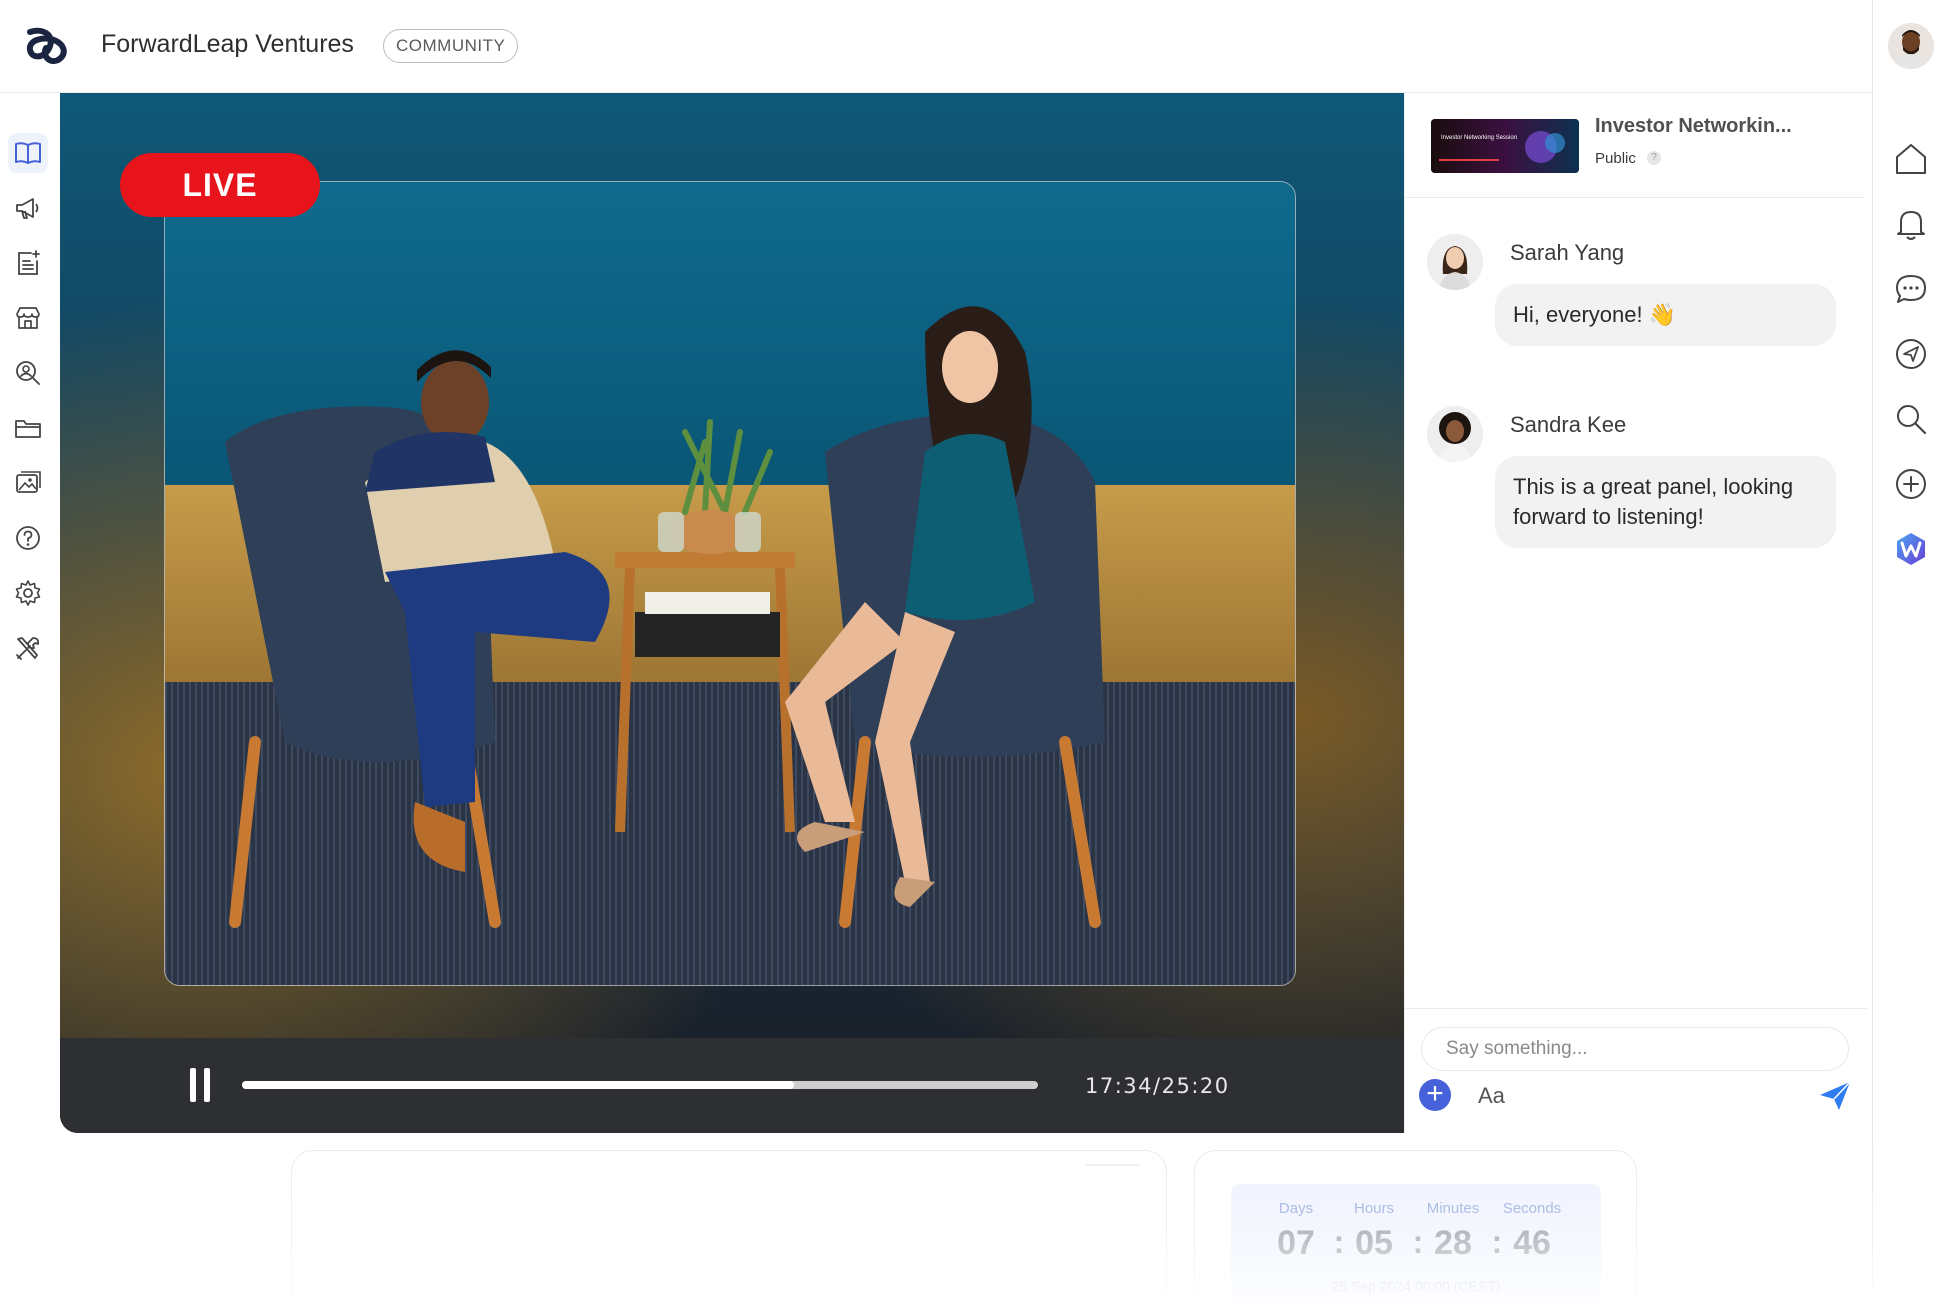 This screenshot has width=1949, height=1305. Describe the element at coordinates (1416, 1286) in the screenshot. I see `countdown-date: 25 Sep 2024 00:00 (CEST)` at that location.